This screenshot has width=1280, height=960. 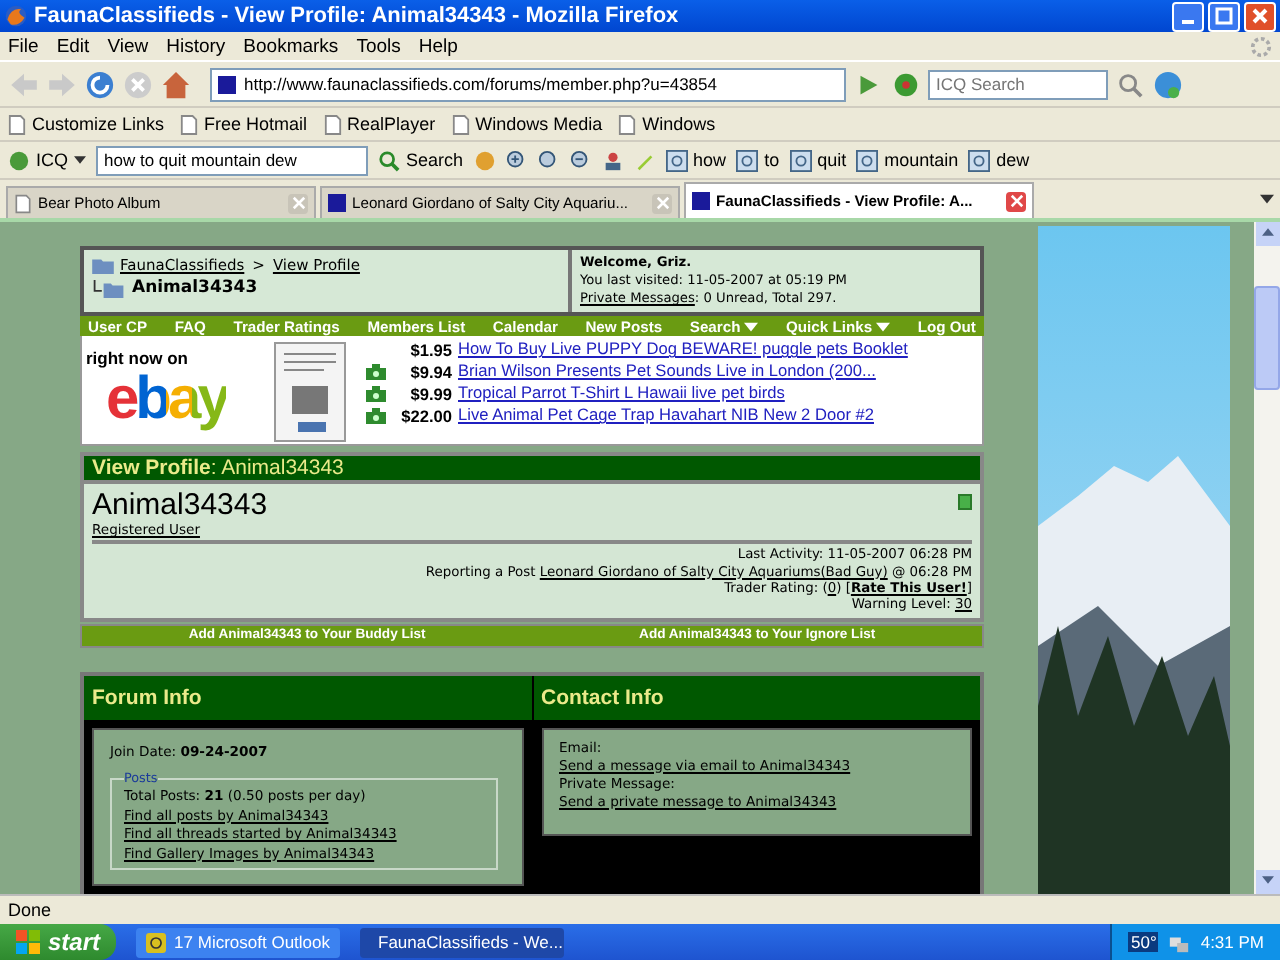 What do you see at coordinates (696, 160) in the screenshot?
I see `word-find-button: how` at bounding box center [696, 160].